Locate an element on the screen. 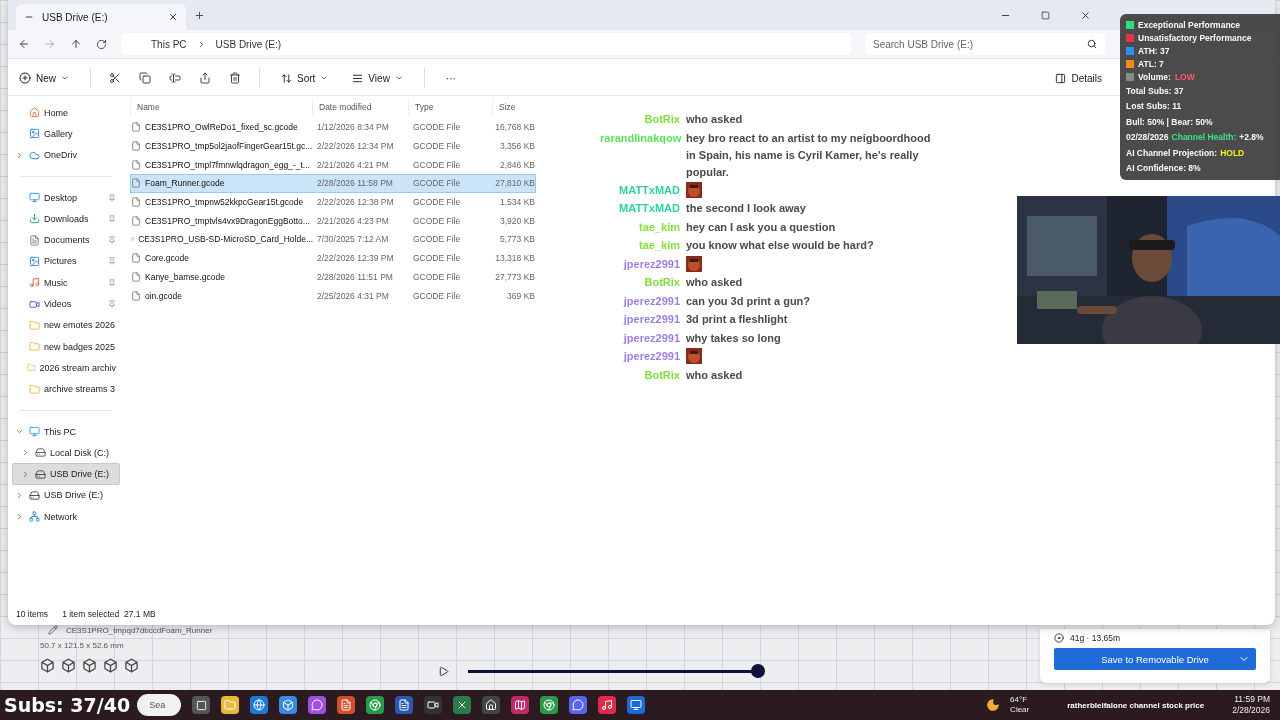 This screenshot has width=1280, height=720. new-button: New is located at coordinates (44, 78).